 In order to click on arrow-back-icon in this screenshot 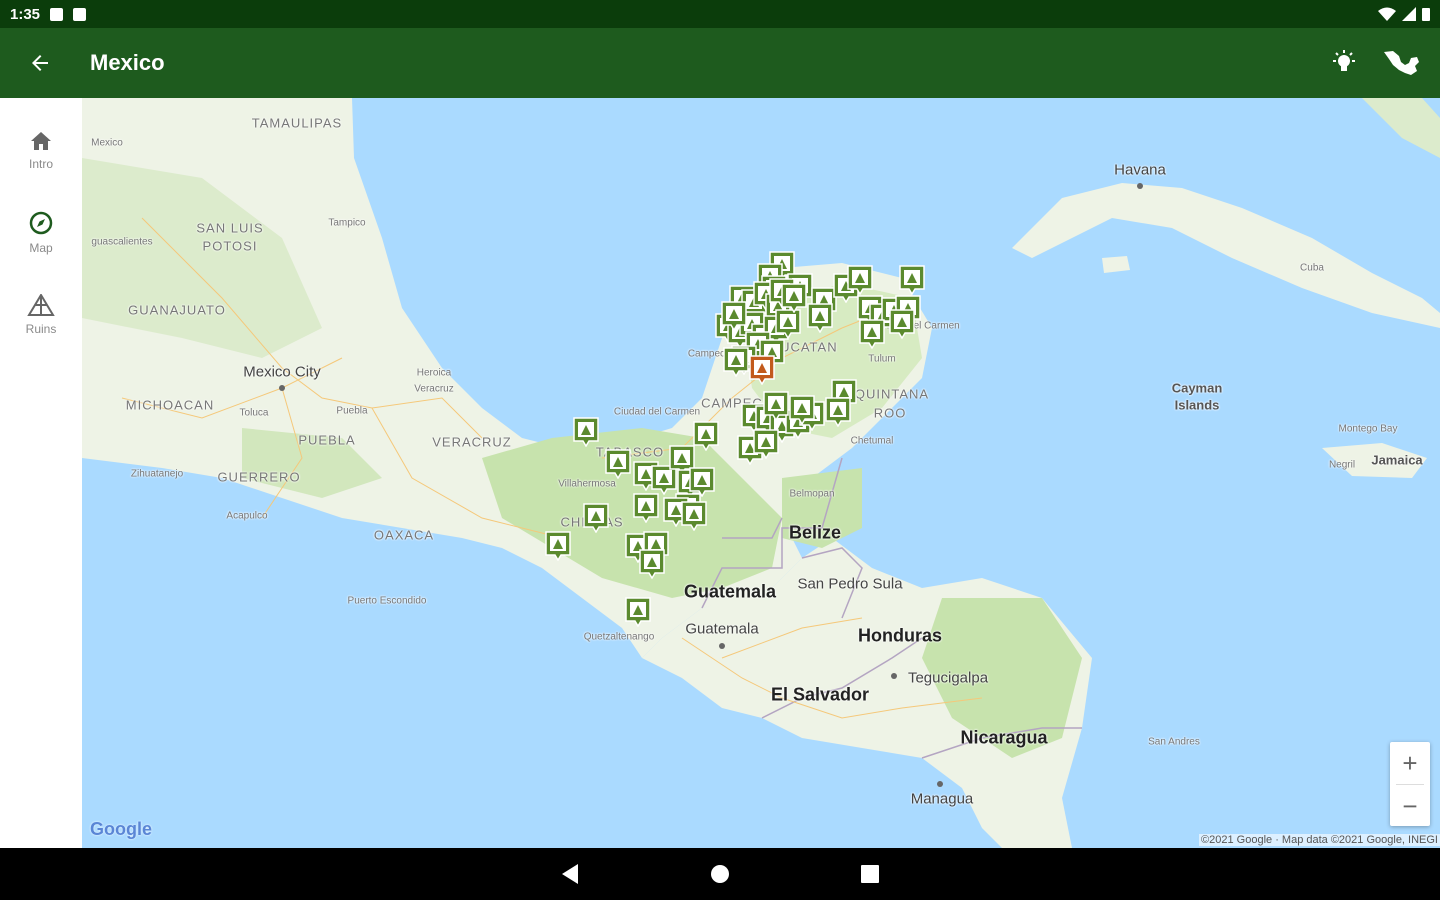, I will do `click(40, 63)`.